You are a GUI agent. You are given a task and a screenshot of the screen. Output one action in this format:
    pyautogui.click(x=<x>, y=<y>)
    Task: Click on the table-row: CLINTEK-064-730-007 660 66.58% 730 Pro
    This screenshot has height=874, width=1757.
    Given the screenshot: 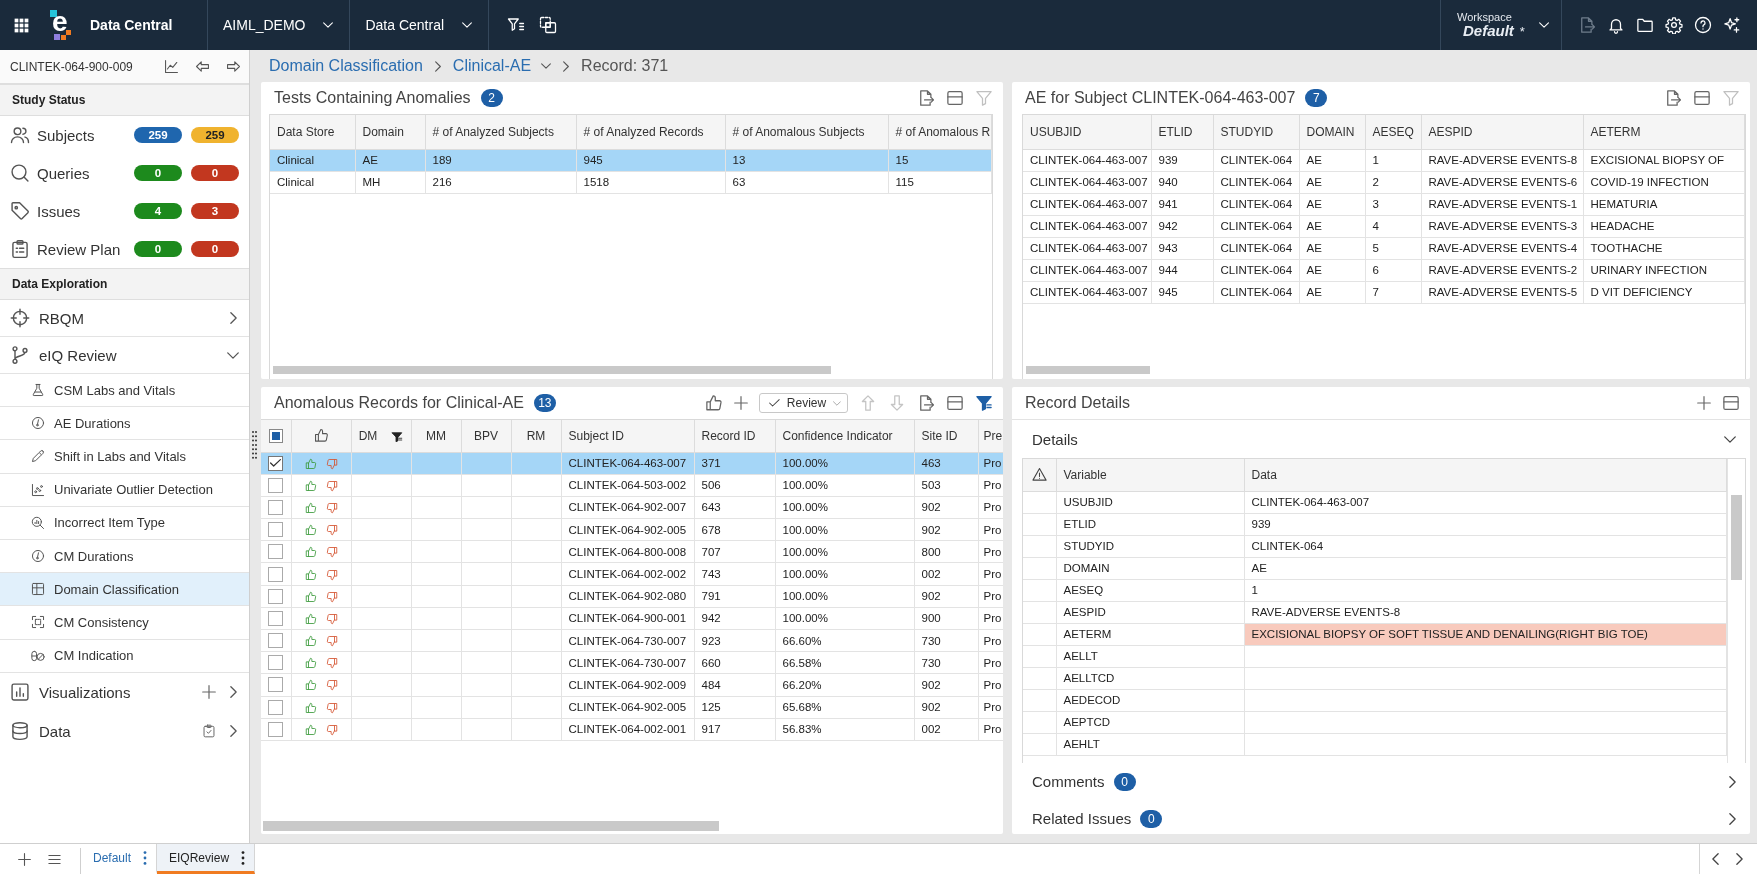 What is the action you would take?
    pyautogui.click(x=632, y=662)
    